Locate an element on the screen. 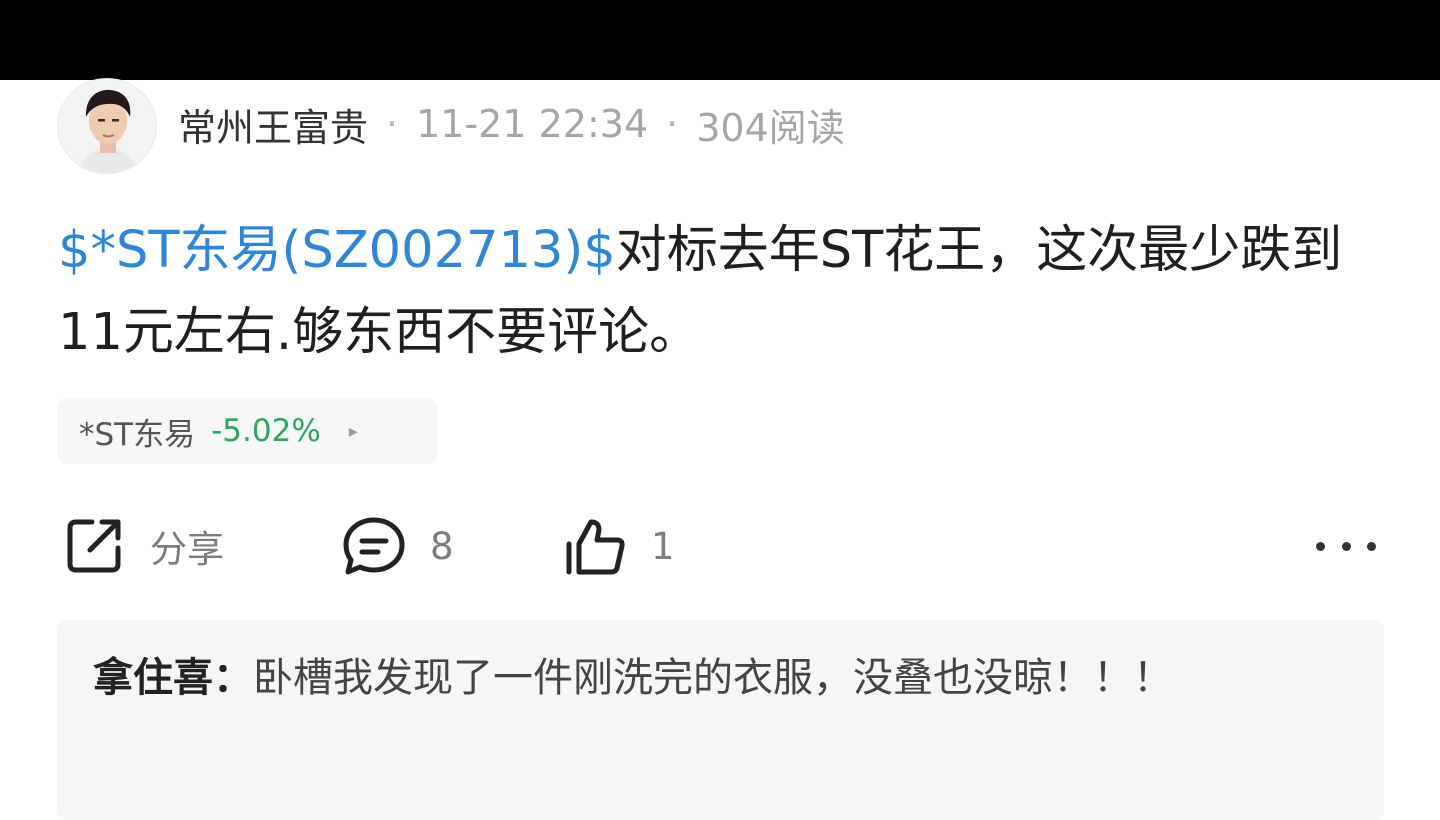 The image size is (1440, 820). thumbs-up-icon is located at coordinates (595, 547).